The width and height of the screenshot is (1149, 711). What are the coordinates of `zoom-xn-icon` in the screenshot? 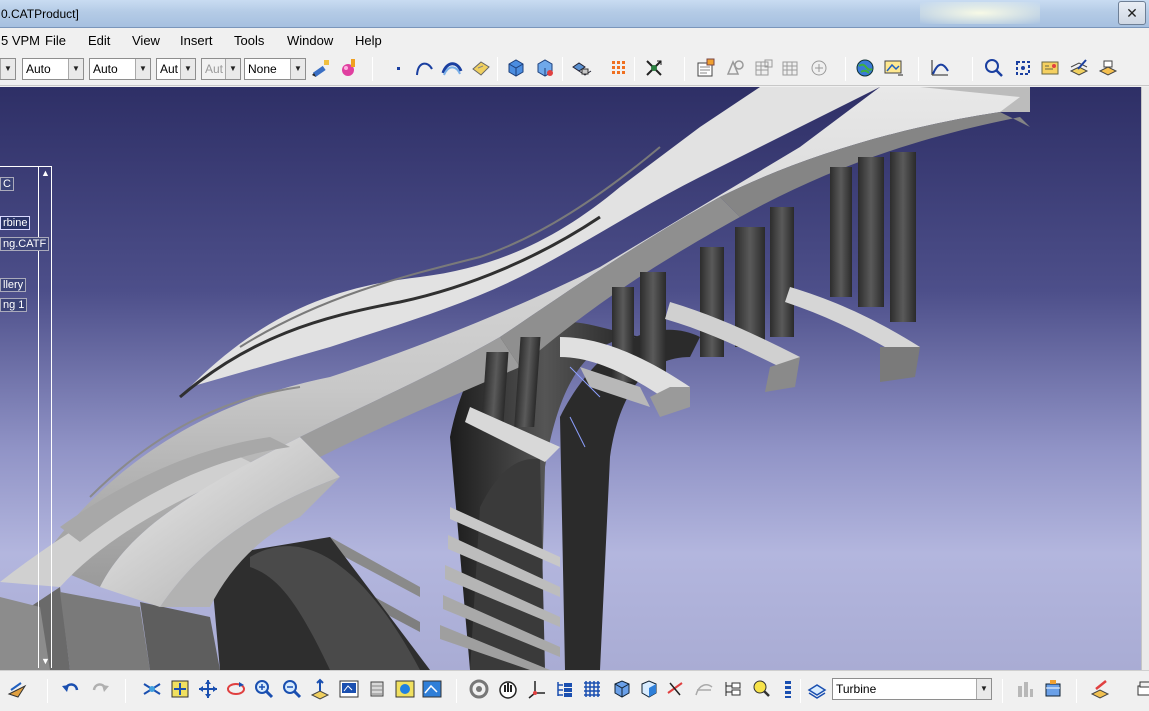 It's located at (994, 68).